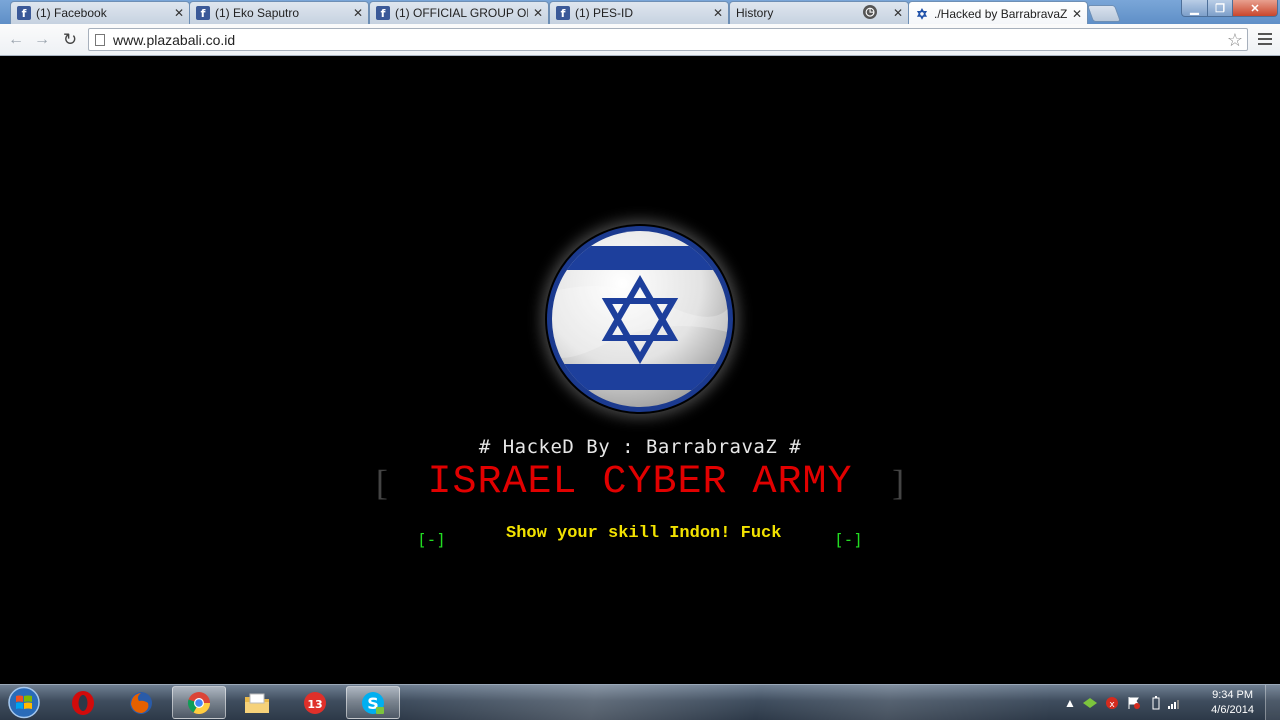 This screenshot has height=720, width=1280. I want to click on taskbar-firefox, so click(141, 702).